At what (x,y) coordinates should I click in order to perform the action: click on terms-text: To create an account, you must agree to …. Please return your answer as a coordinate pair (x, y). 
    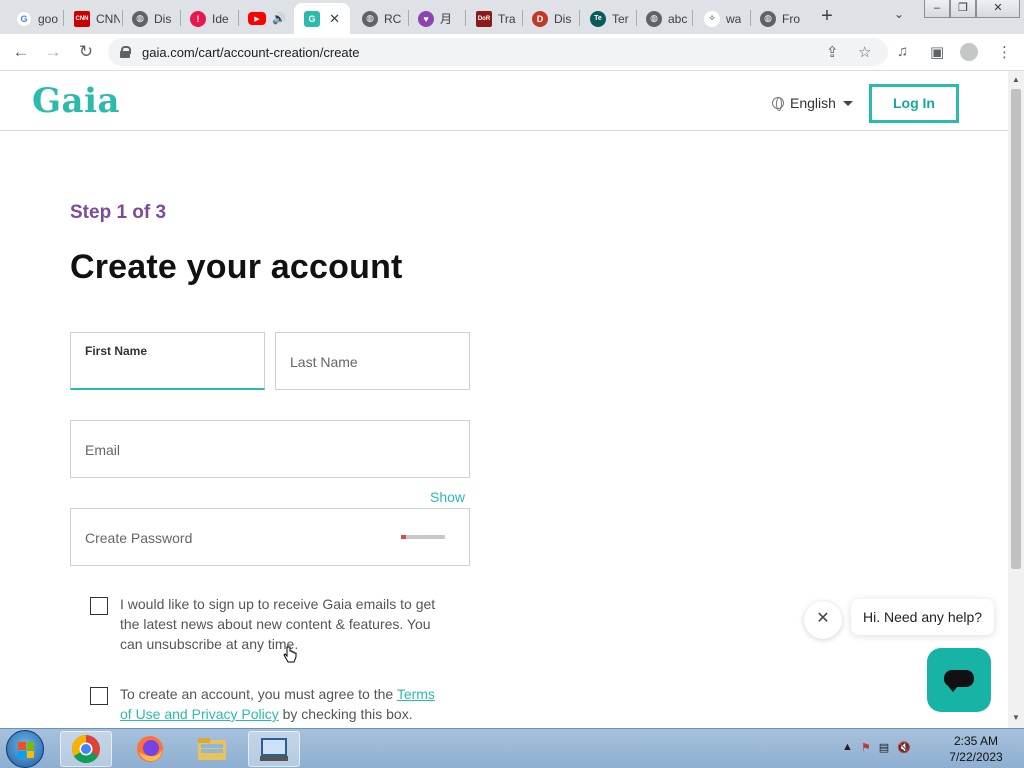
    Looking at the image, I should click on (285, 704).